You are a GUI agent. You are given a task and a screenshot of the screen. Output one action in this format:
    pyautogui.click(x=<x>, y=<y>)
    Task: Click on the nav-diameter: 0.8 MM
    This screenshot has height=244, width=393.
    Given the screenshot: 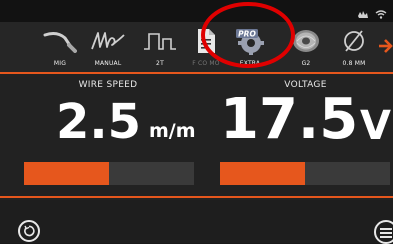 What is the action you would take?
    pyautogui.click(x=354, y=47)
    